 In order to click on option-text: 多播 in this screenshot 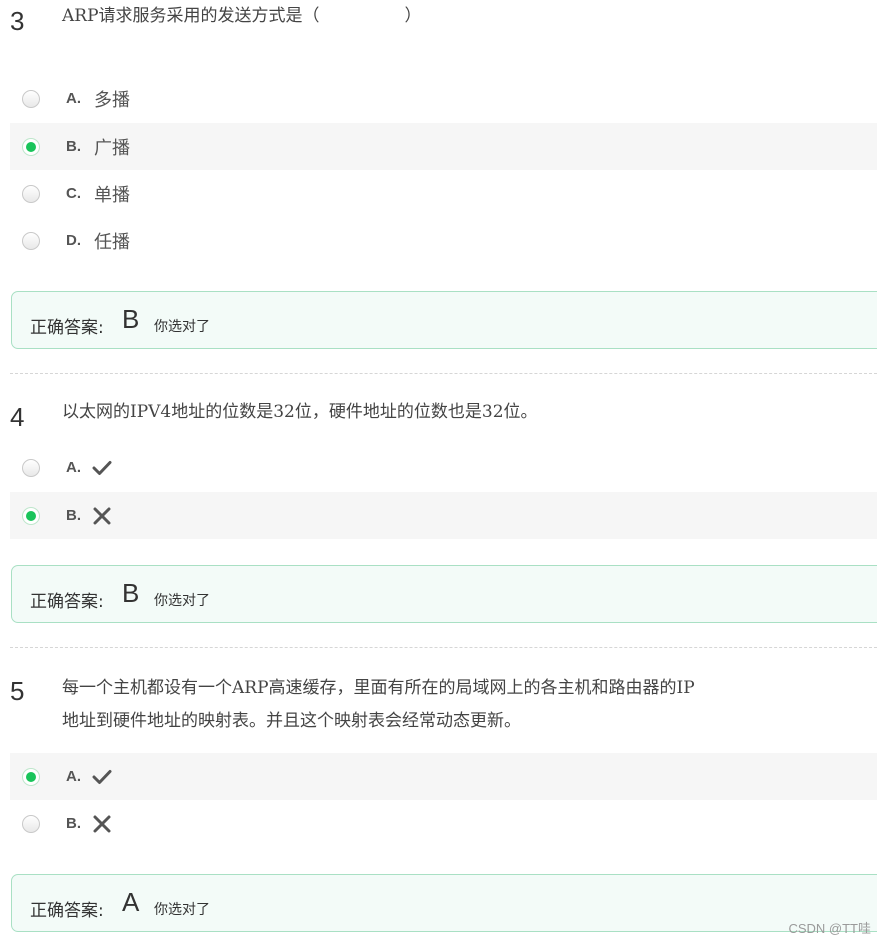, I will do `click(112, 100)`.